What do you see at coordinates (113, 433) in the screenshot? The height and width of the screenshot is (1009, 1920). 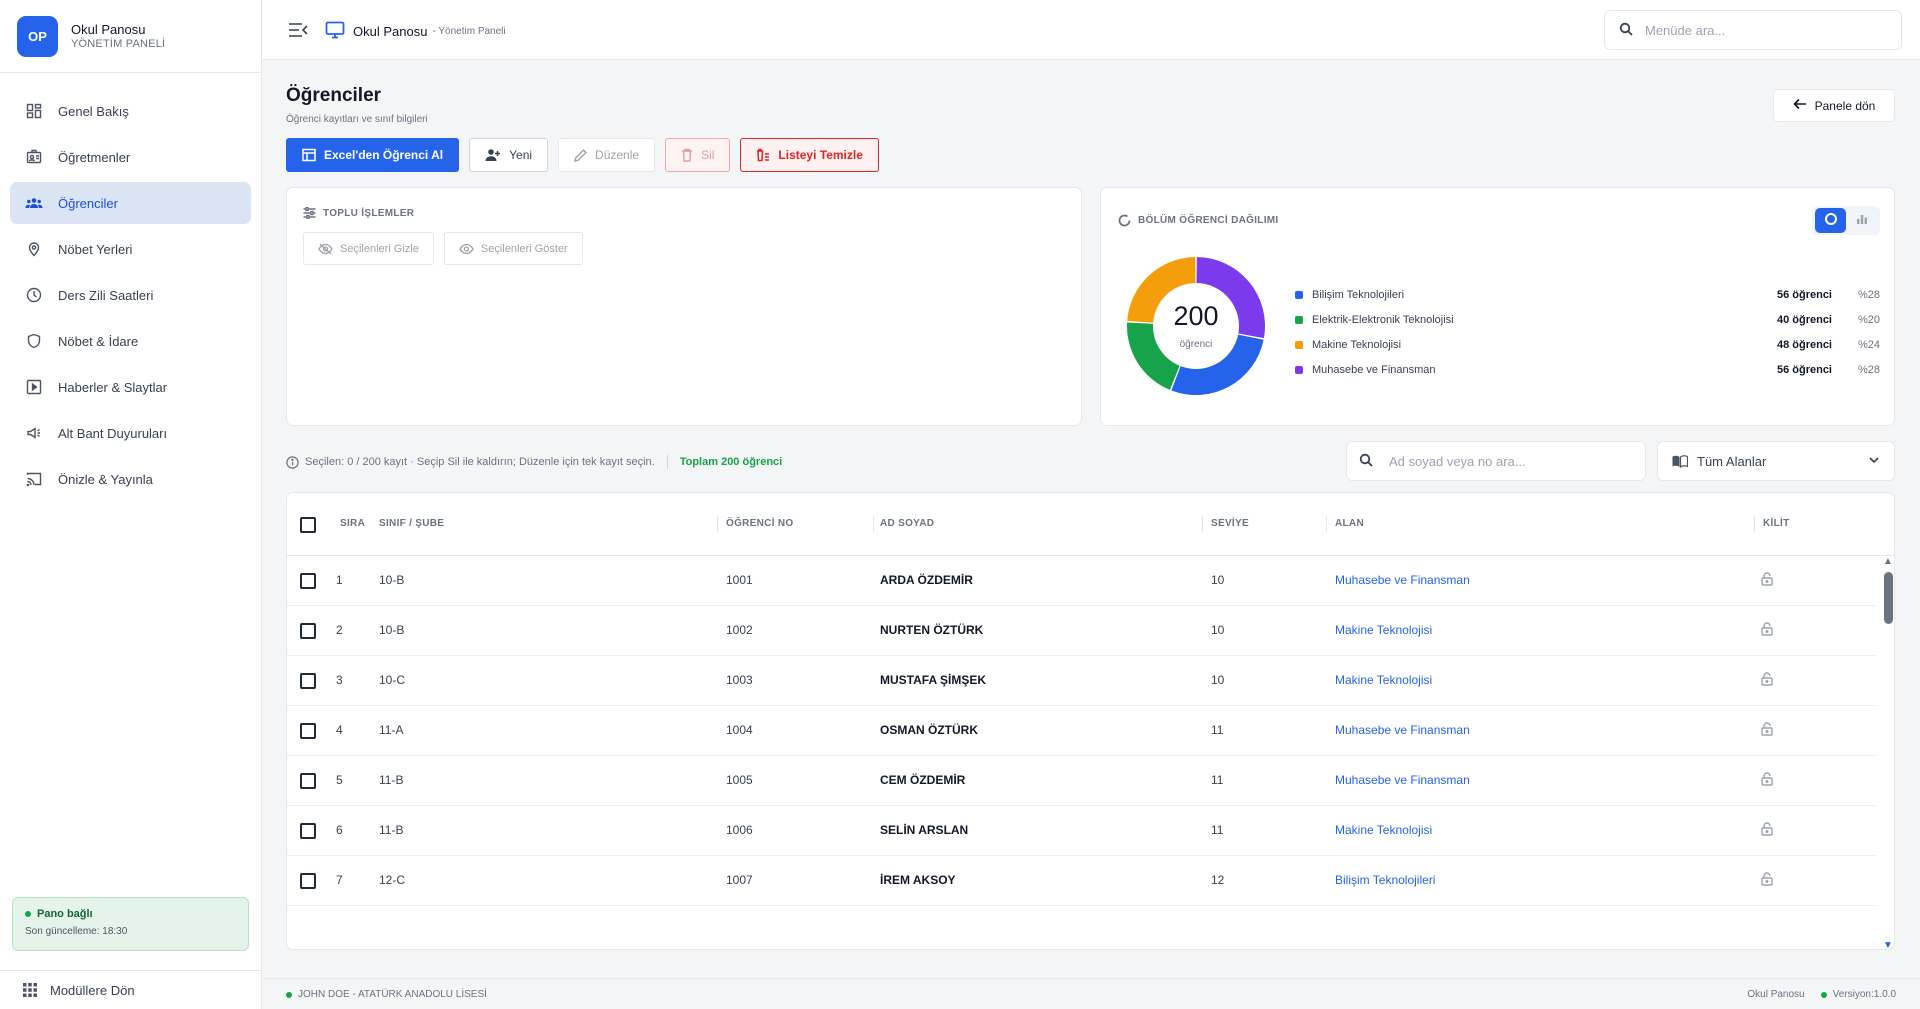 I see `sidebar-item-label: Alt Bant Duyuruları` at bounding box center [113, 433].